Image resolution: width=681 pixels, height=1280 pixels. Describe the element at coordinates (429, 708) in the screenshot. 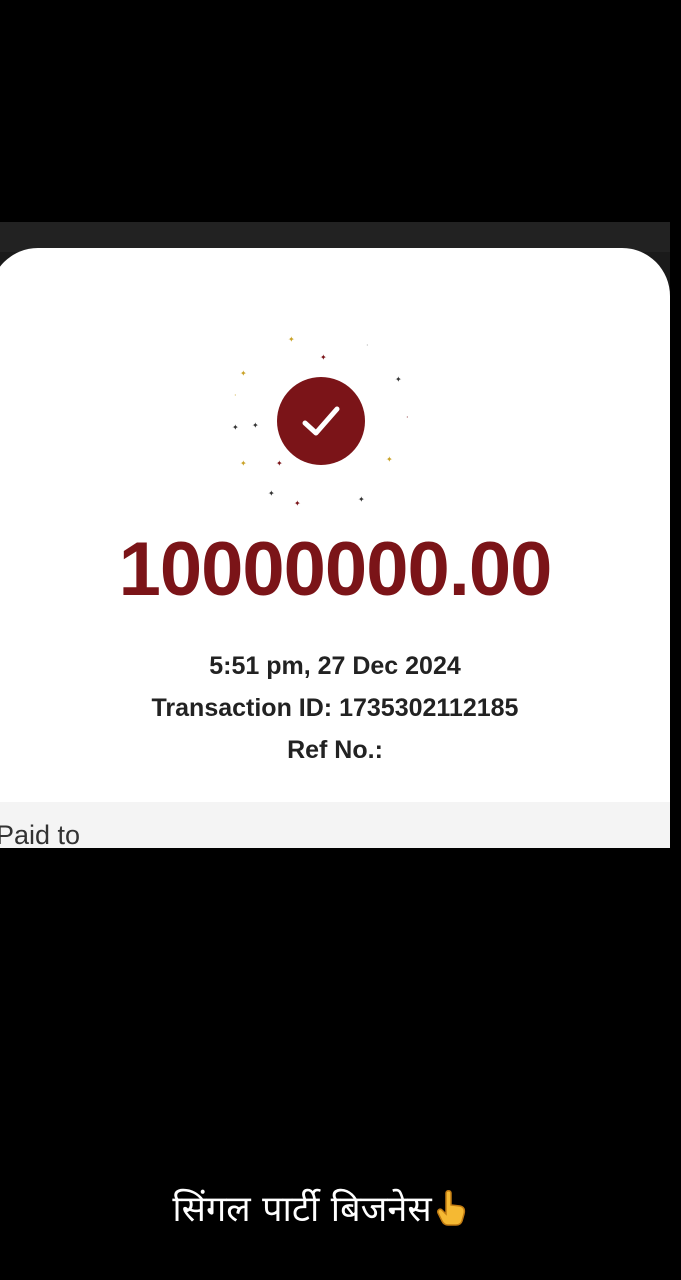

I see `transaction-id-value: 1735302112185` at that location.